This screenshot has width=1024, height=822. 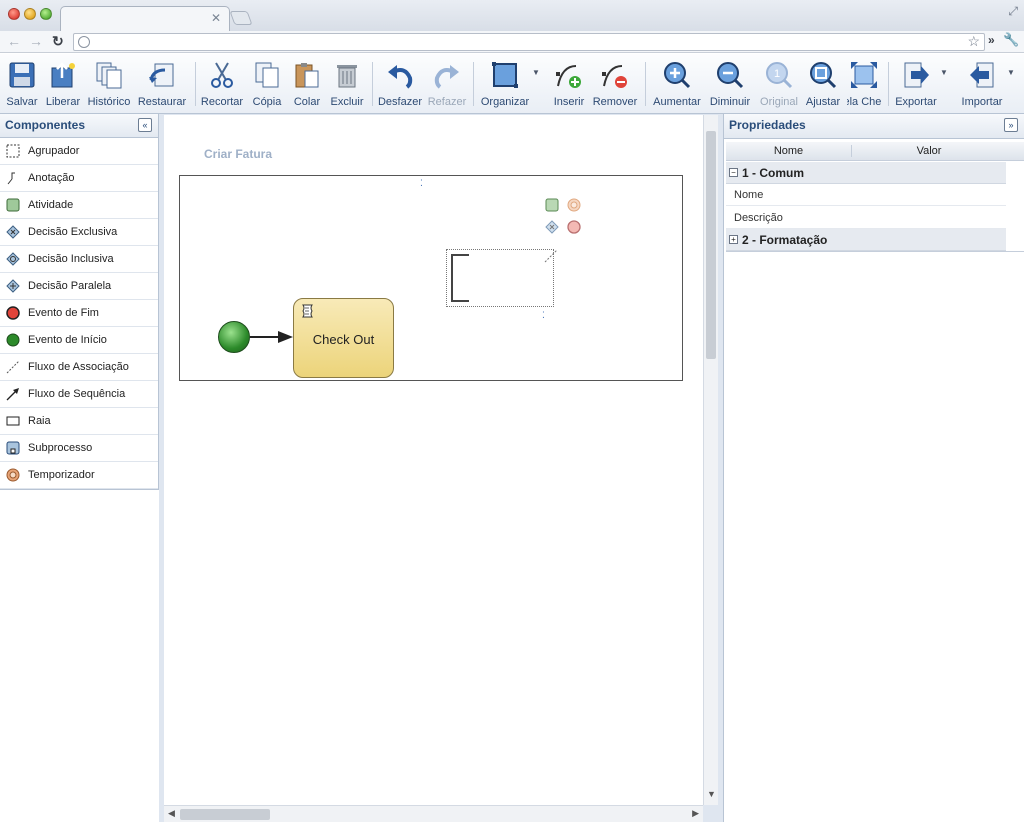 I want to click on window-maximize-button, so click(x=46, y=14).